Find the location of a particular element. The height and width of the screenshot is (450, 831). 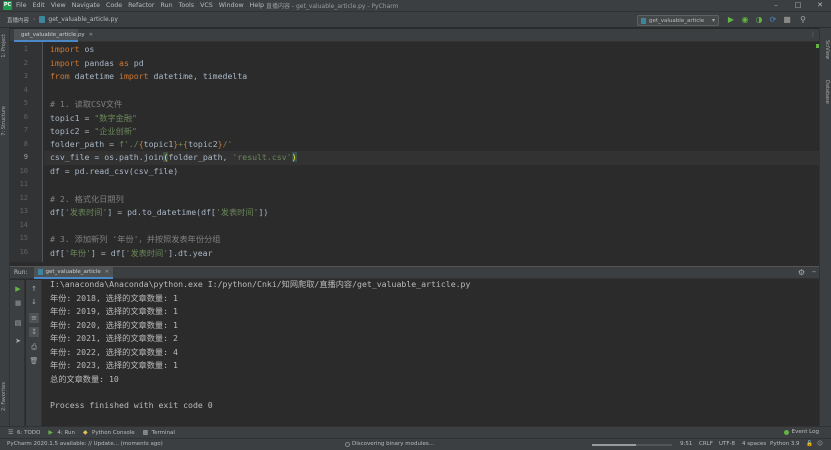

rerun-icon: ⟳ is located at coordinates (773, 20).